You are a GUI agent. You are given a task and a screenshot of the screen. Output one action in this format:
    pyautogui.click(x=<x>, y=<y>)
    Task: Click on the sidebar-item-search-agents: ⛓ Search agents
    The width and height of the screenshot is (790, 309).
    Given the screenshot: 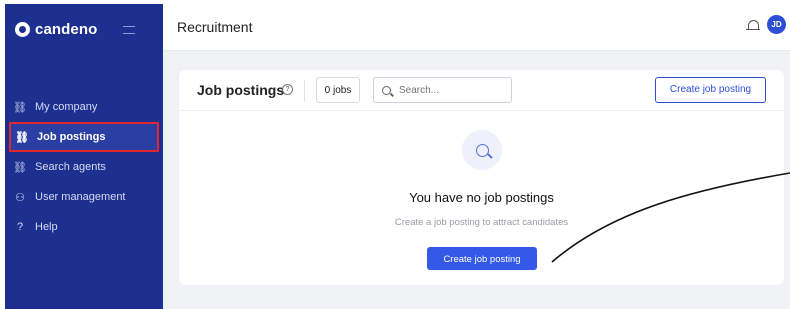 What is the action you would take?
    pyautogui.click(x=84, y=167)
    